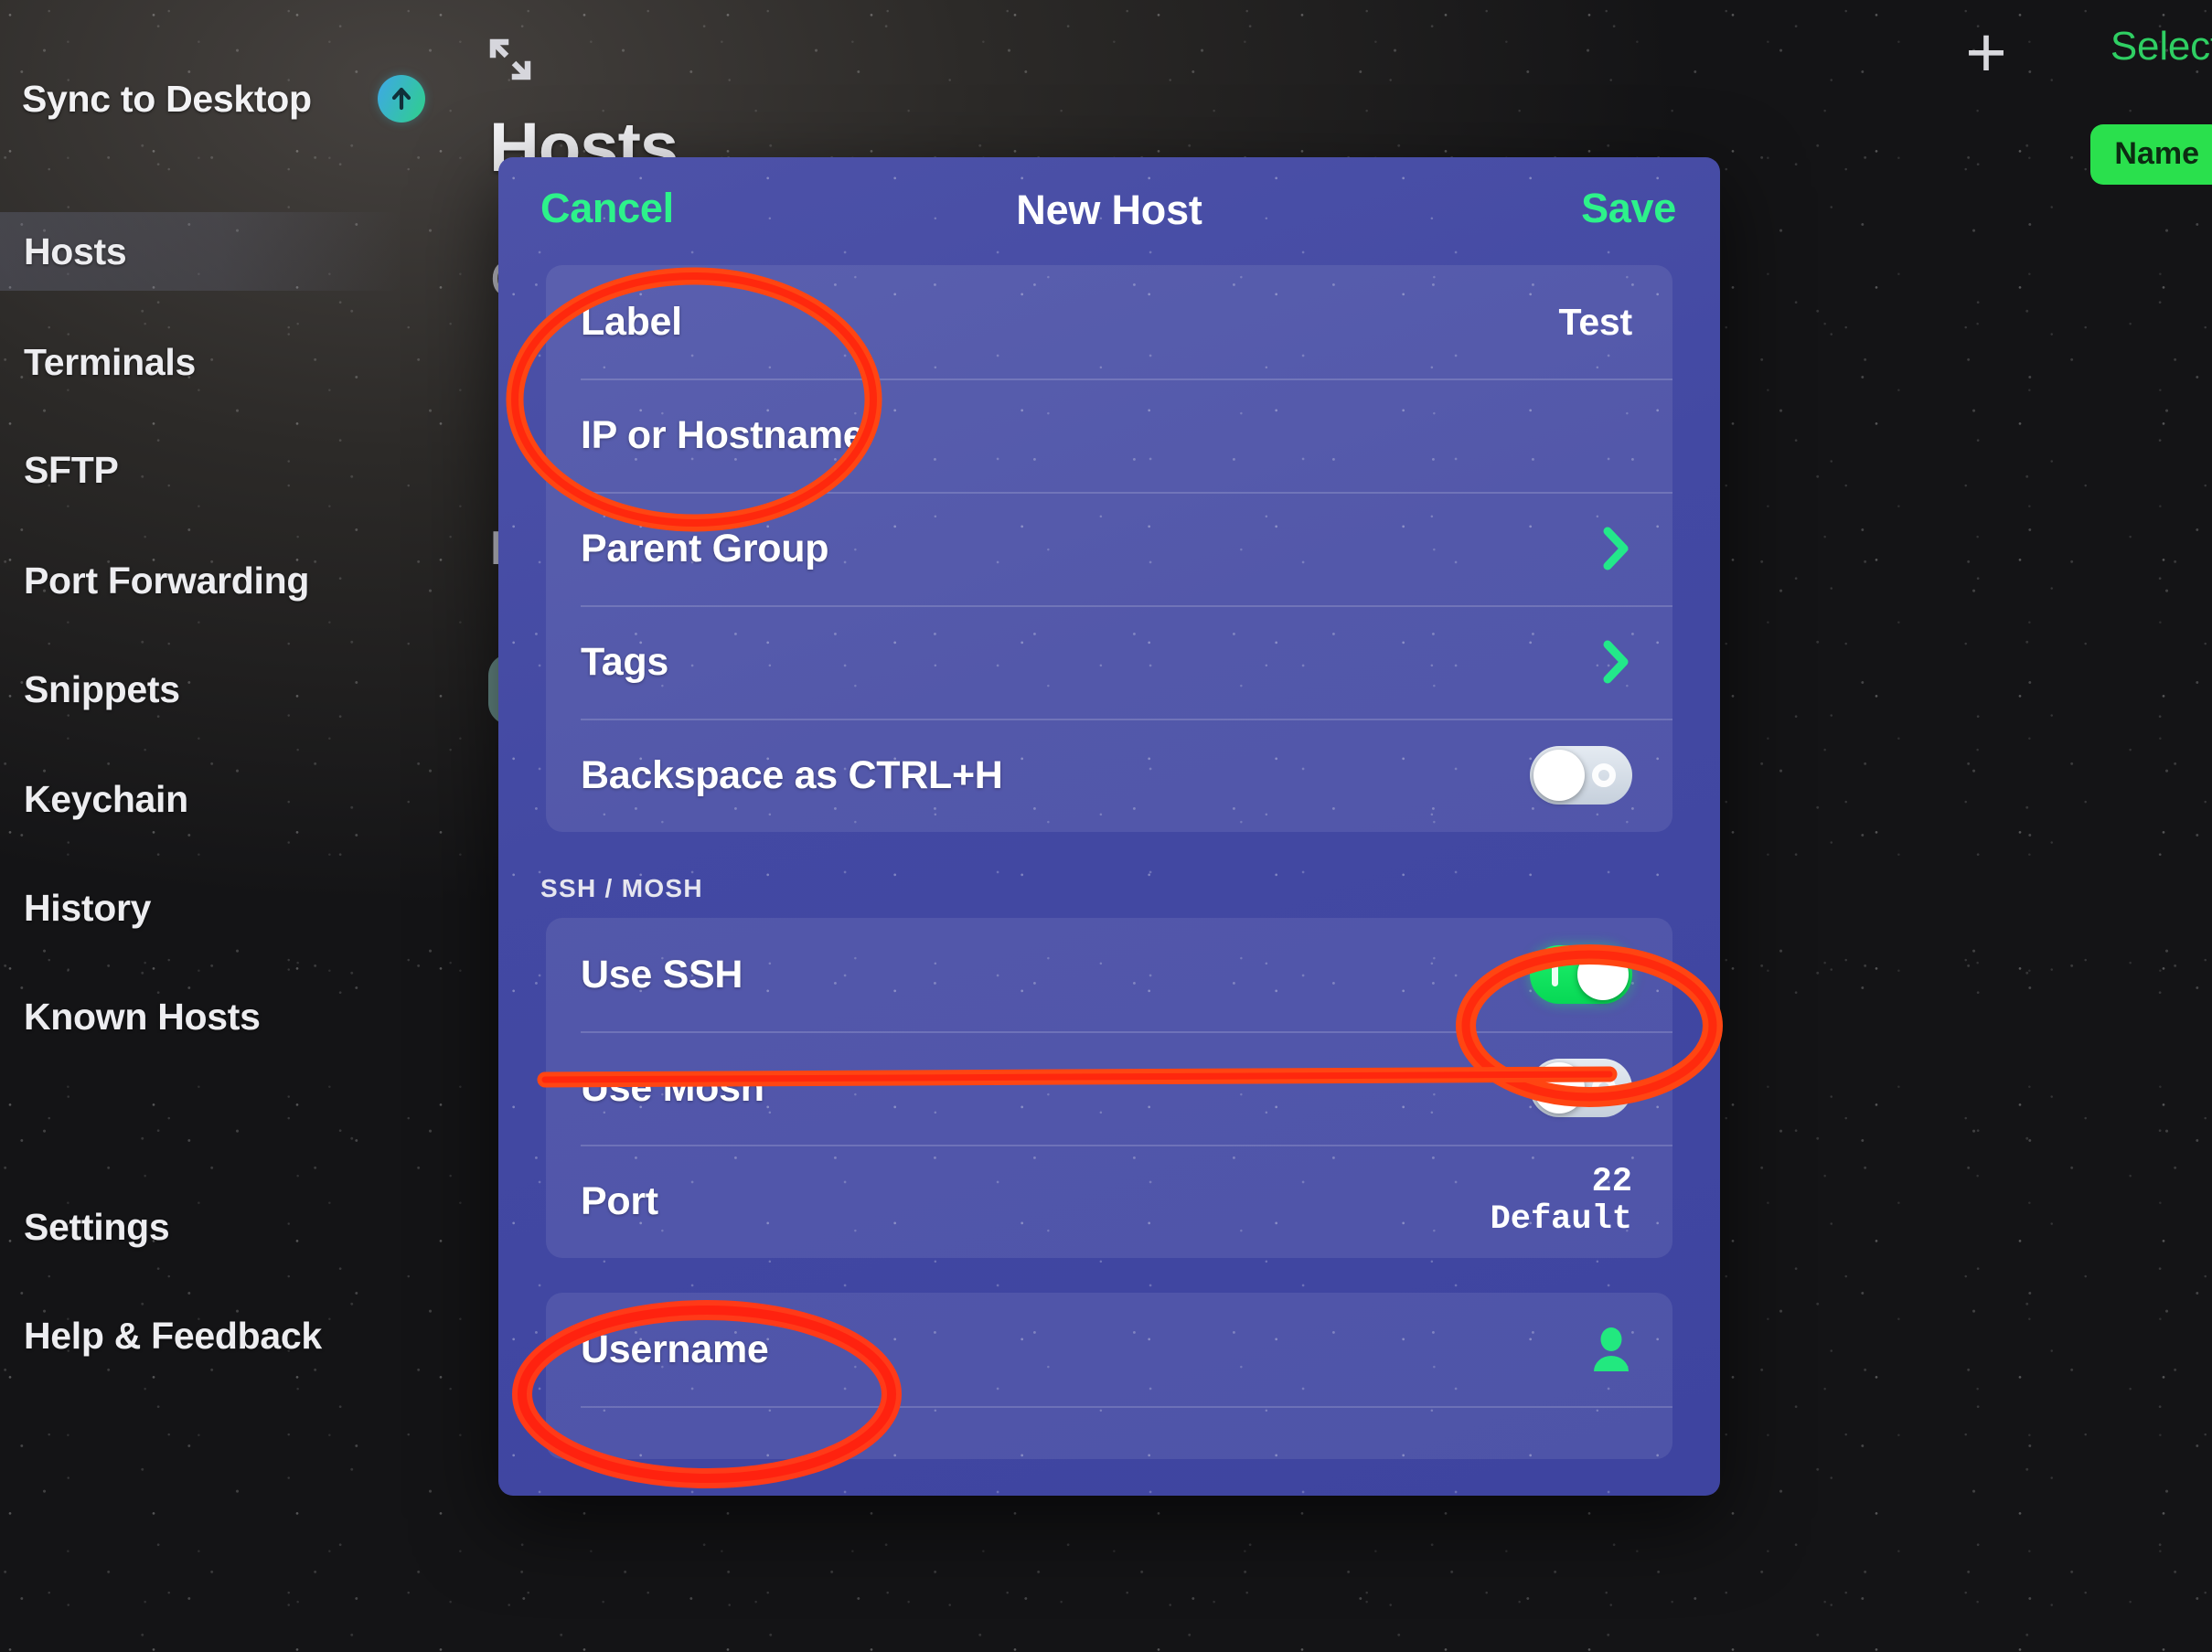 This screenshot has height=1652, width=2212. I want to click on row-backspace-as-ctrl-h: Backspace as CTRL+H, so click(1109, 776).